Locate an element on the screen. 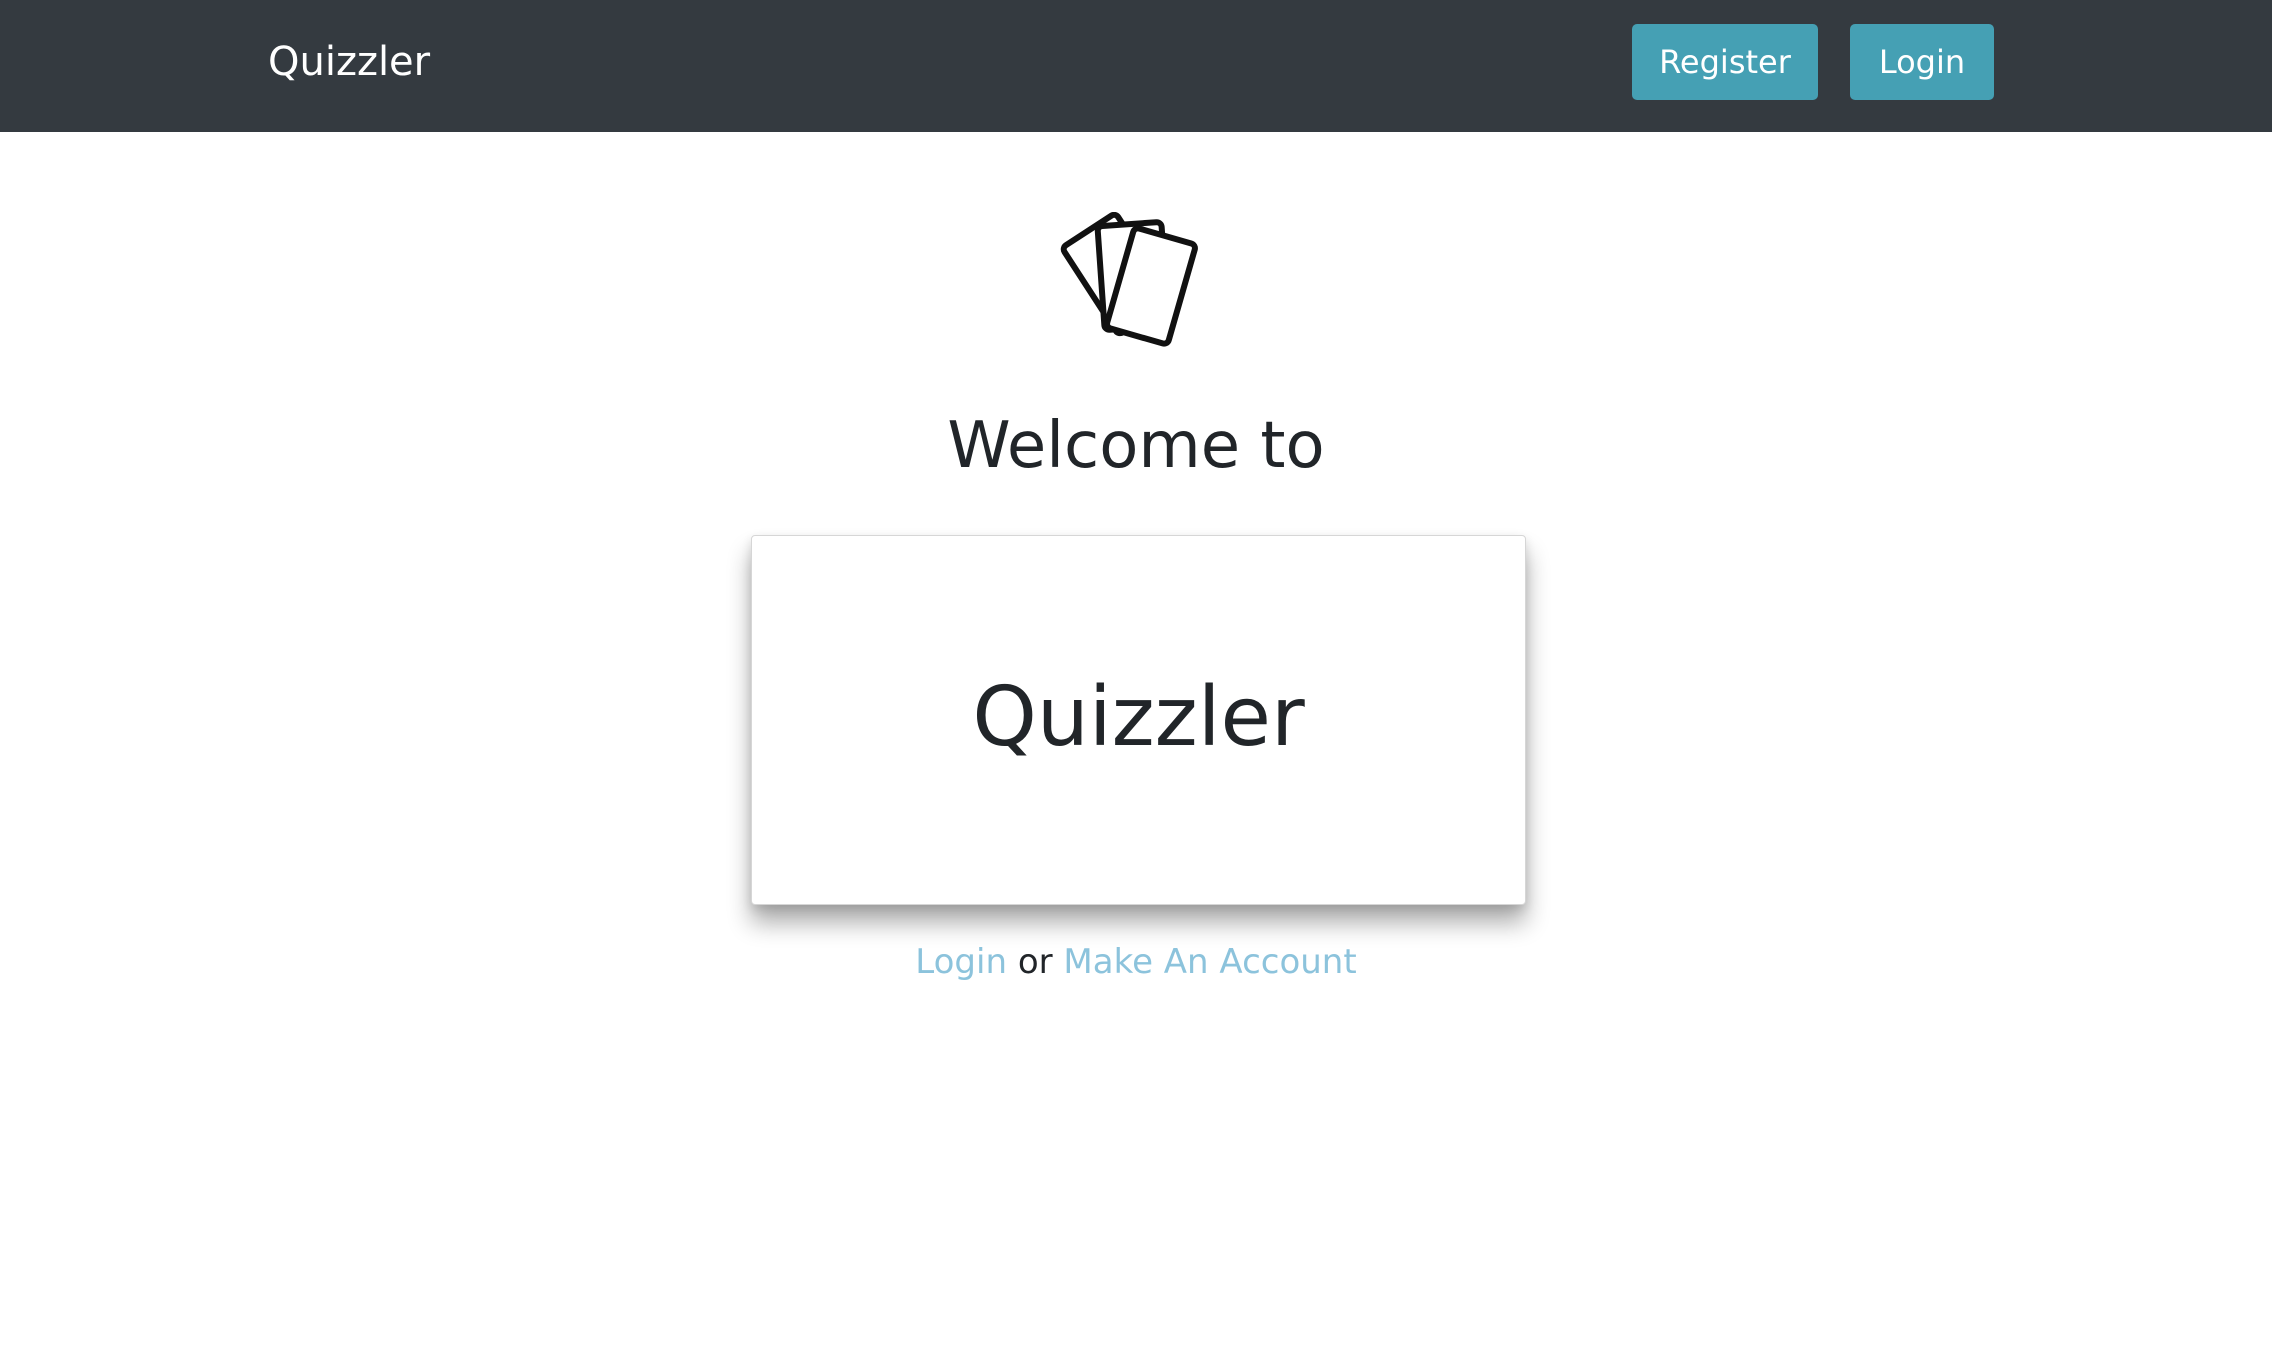 The height and width of the screenshot is (1360, 2272). flashcards-icon is located at coordinates (1129, 279).